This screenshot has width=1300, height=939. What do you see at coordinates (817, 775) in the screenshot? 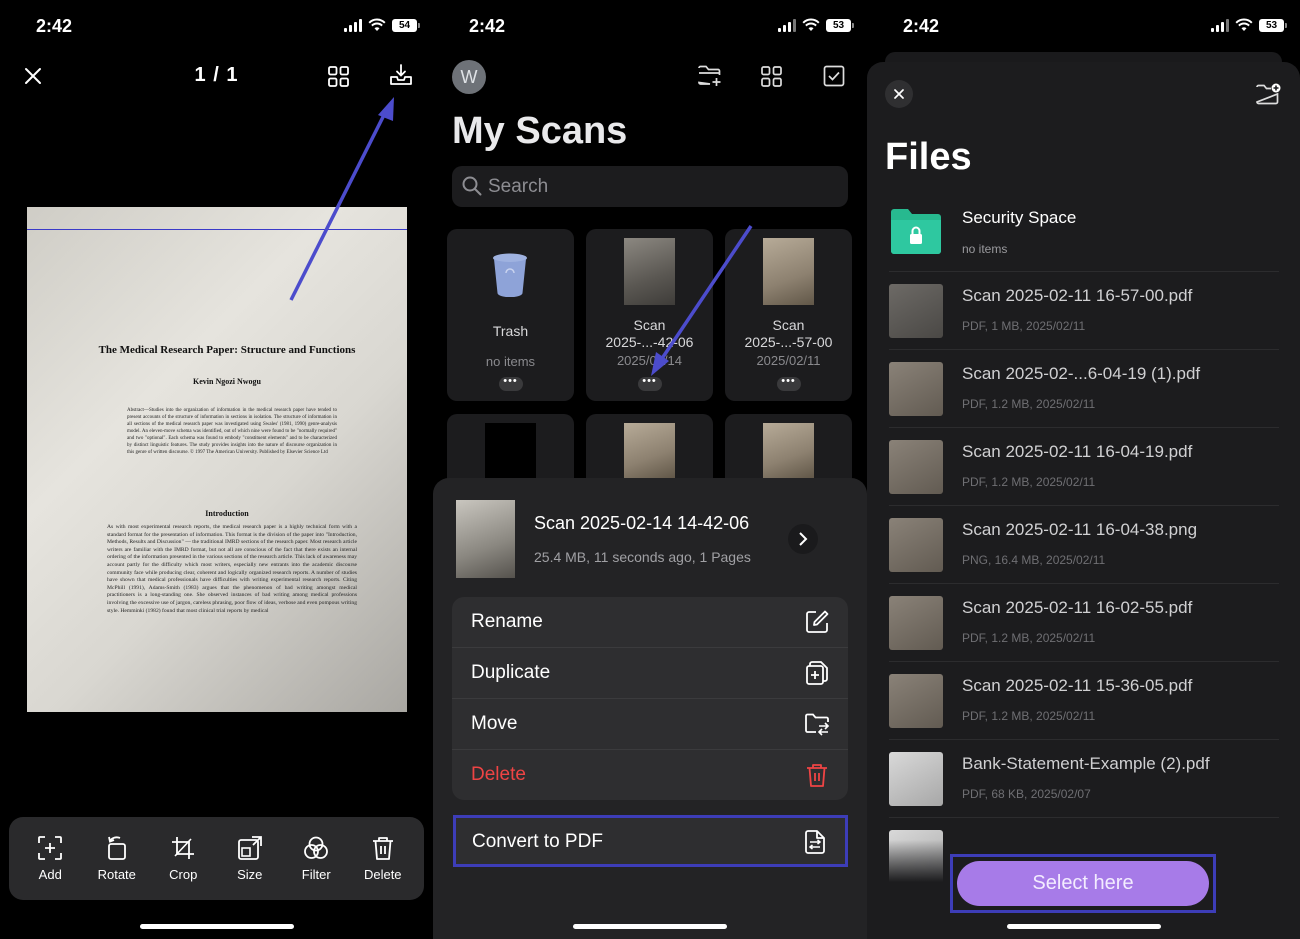
I see `trash-icon` at bounding box center [817, 775].